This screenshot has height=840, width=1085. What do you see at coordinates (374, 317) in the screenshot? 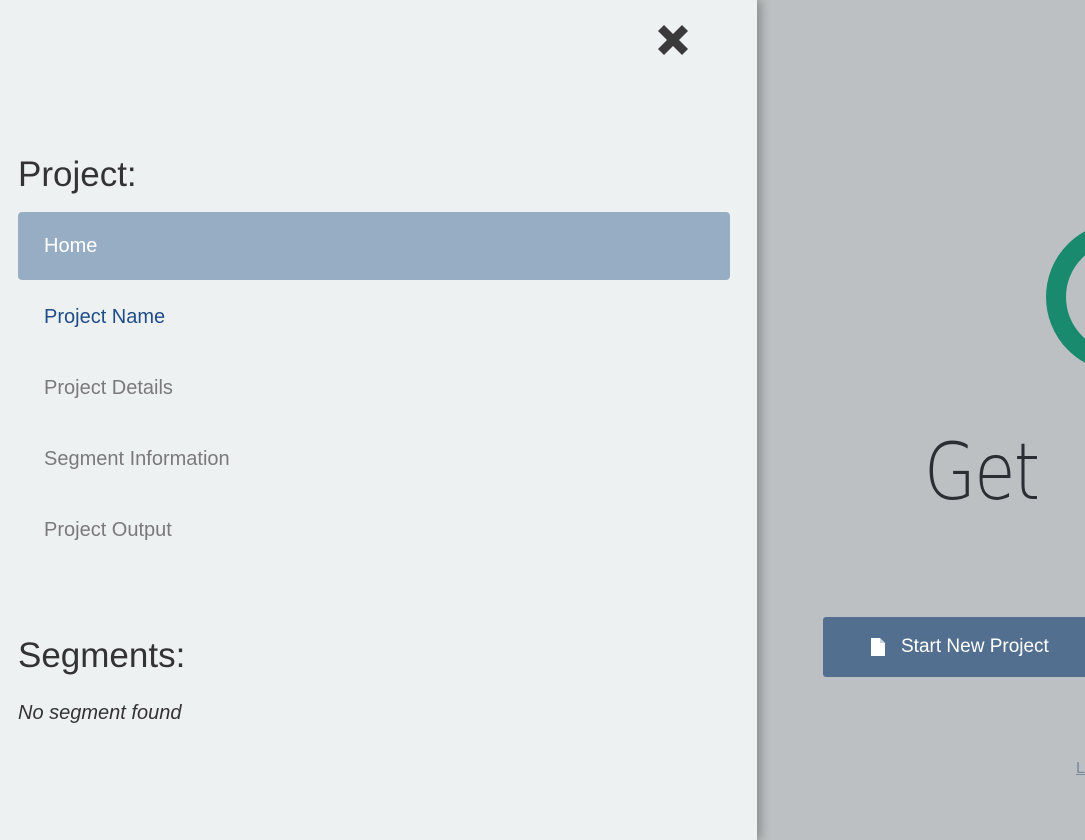
I see `nav-item-project-name: Project Name` at bounding box center [374, 317].